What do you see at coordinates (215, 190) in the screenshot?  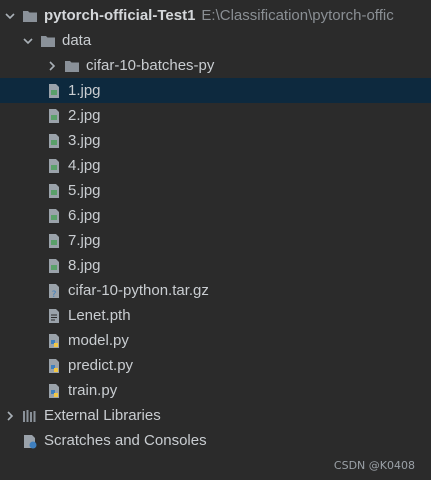 I see `tree-node-file-5-jpg: 5.jpg` at bounding box center [215, 190].